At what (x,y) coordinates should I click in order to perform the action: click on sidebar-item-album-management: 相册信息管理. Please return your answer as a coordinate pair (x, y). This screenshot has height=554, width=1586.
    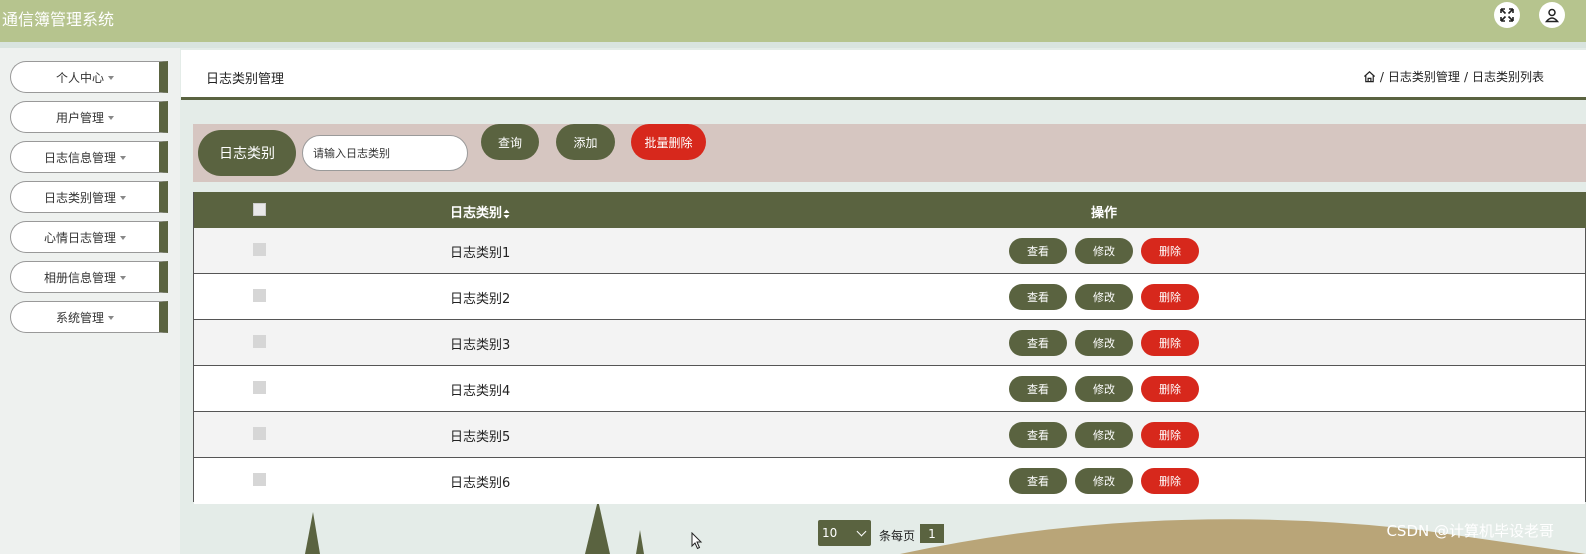
    Looking at the image, I should click on (89, 277).